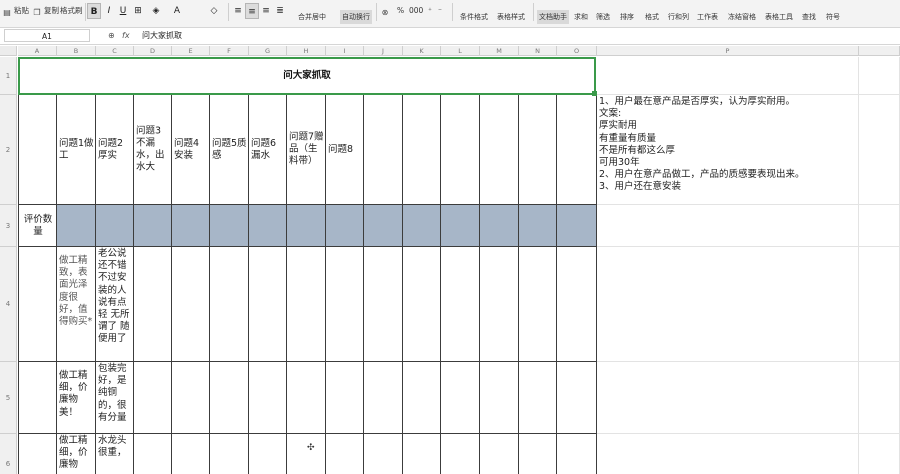  Describe the element at coordinates (499, 226) in the screenshot. I see `cell-m3` at that location.